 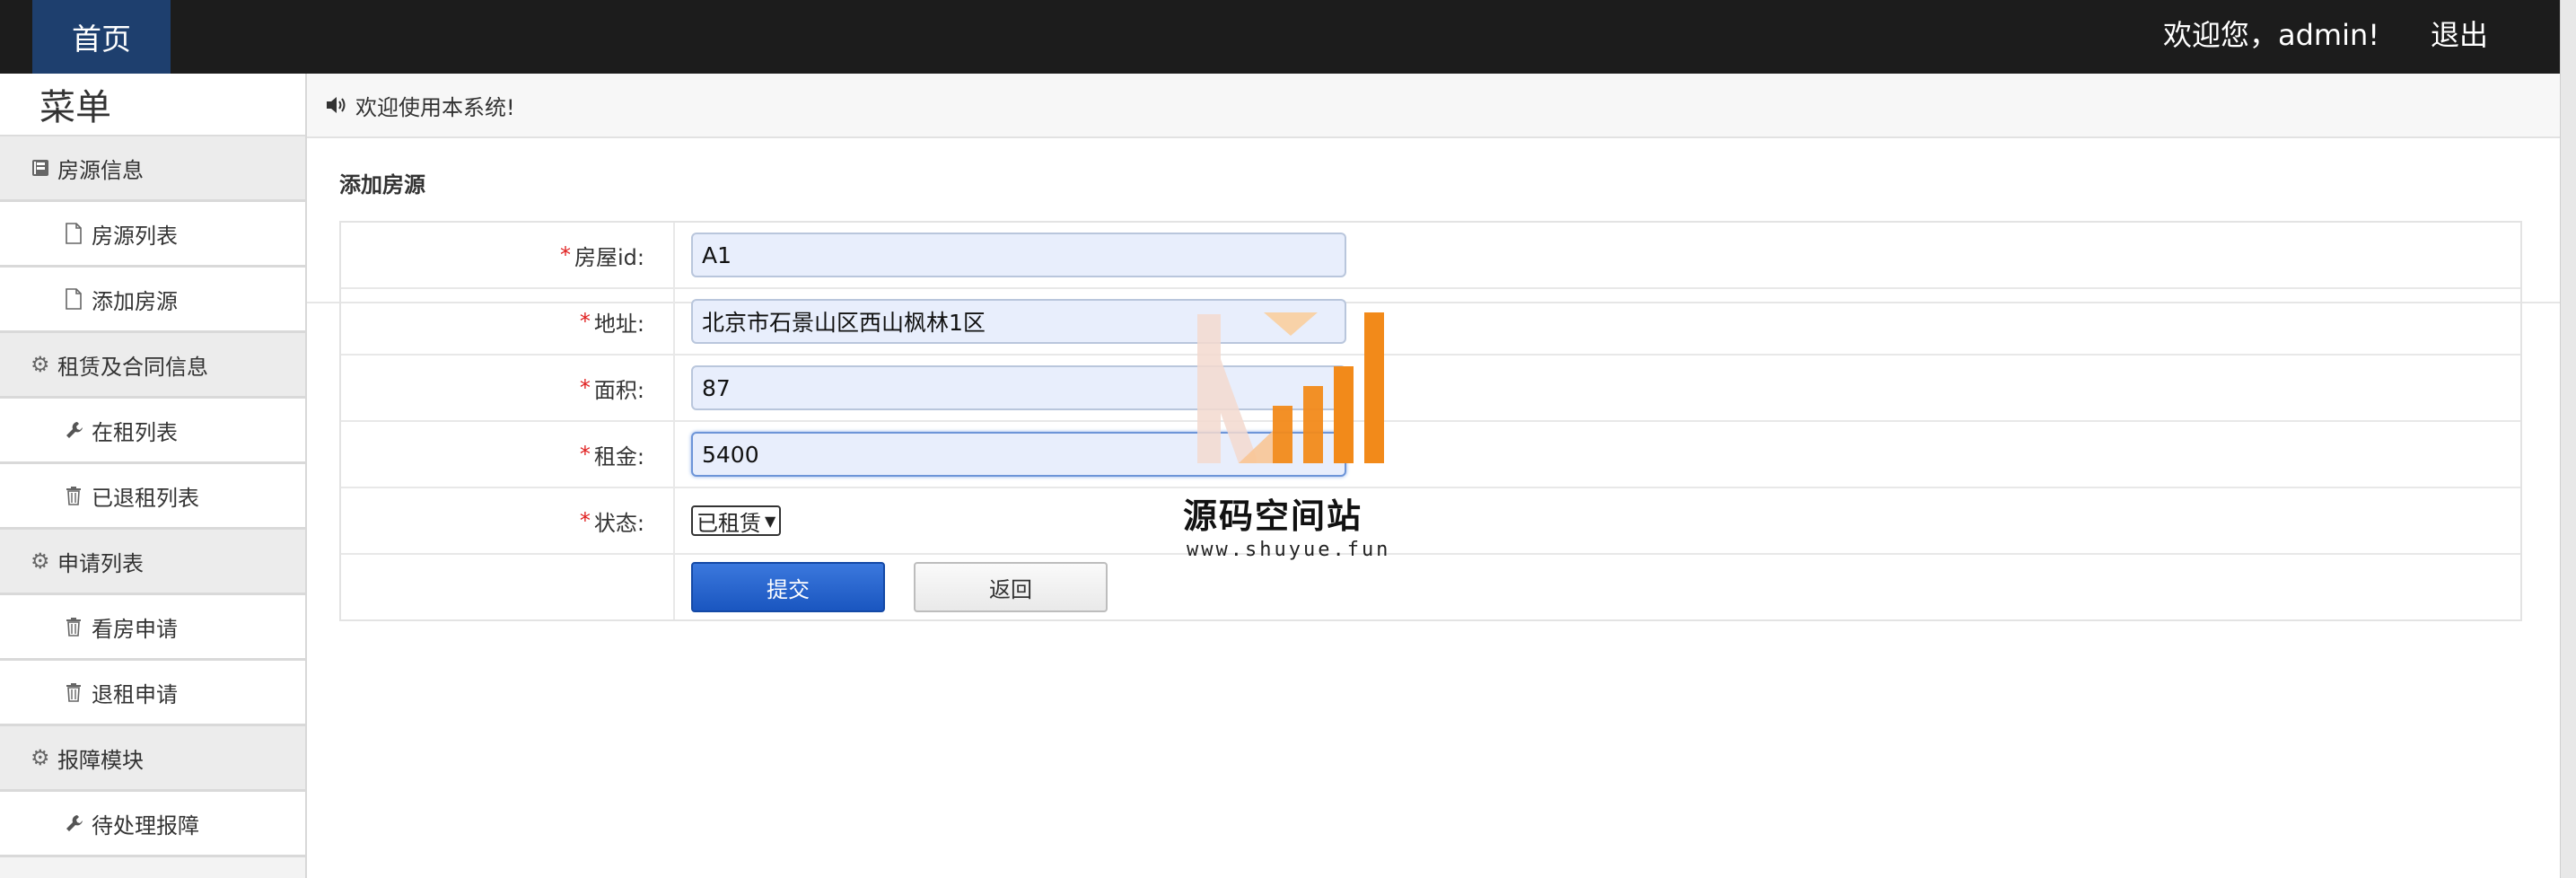 What do you see at coordinates (1430, 522) in the screenshot?
I see `form-row-status: * 状态: 已租赁 ▼` at bounding box center [1430, 522].